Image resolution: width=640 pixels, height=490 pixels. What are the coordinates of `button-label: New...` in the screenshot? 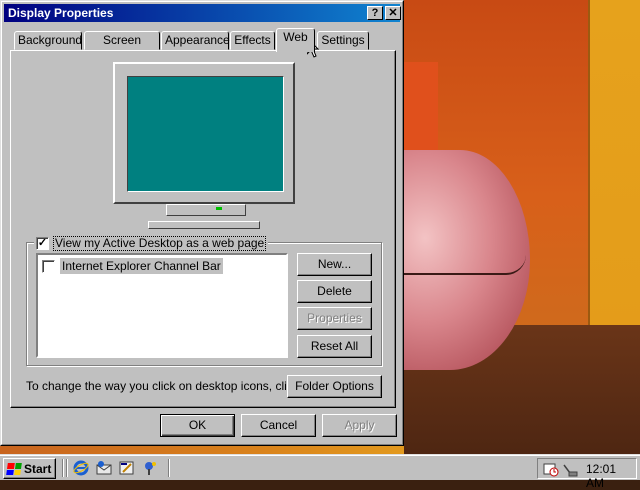 It's located at (334, 264).